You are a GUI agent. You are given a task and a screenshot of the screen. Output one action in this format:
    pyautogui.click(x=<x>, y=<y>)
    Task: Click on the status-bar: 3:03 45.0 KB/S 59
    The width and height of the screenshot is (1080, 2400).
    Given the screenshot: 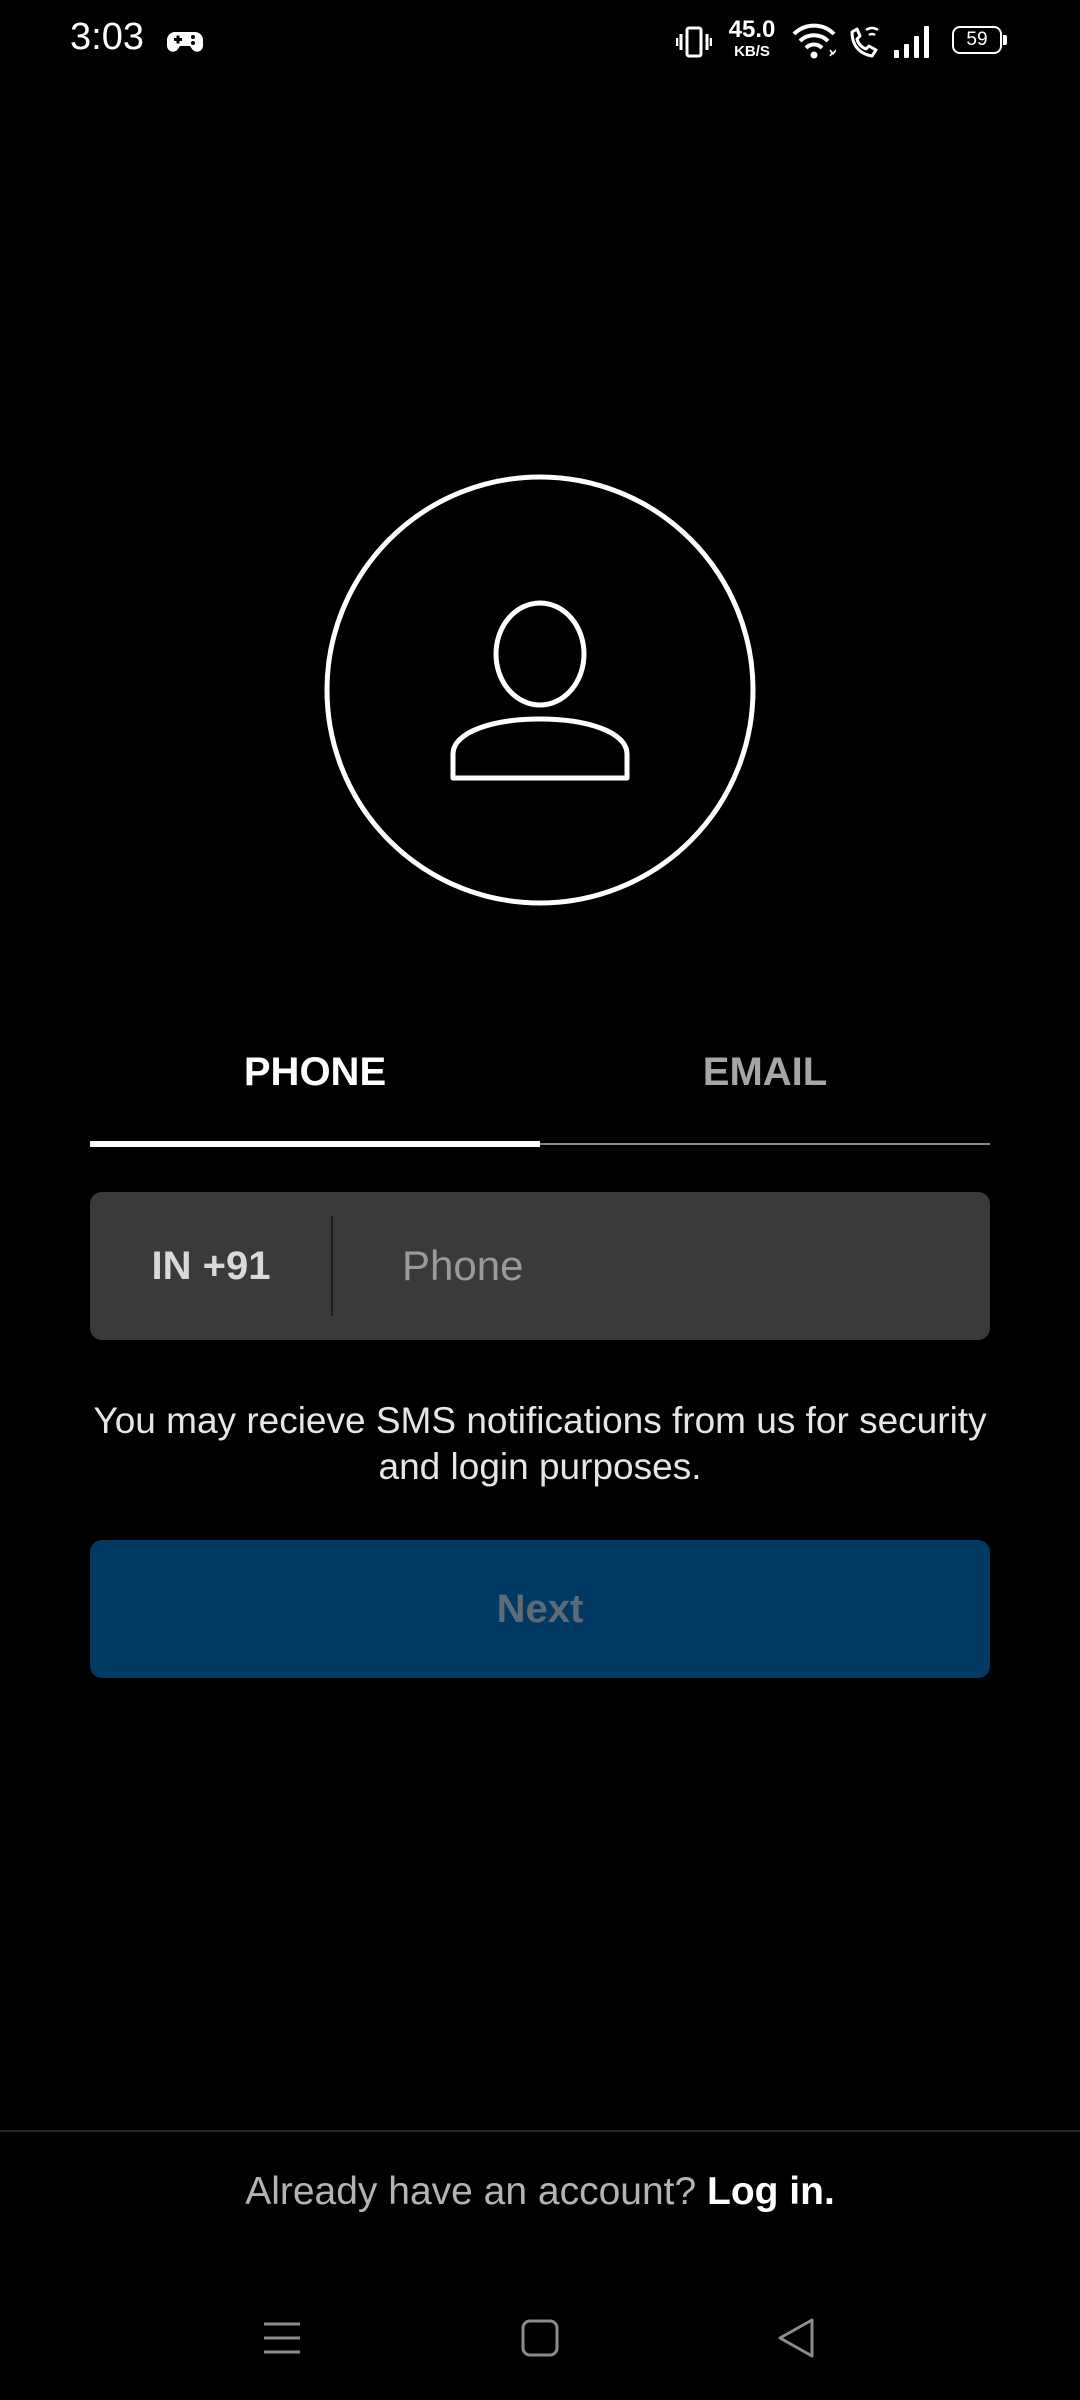 What is the action you would take?
    pyautogui.click(x=540, y=42)
    